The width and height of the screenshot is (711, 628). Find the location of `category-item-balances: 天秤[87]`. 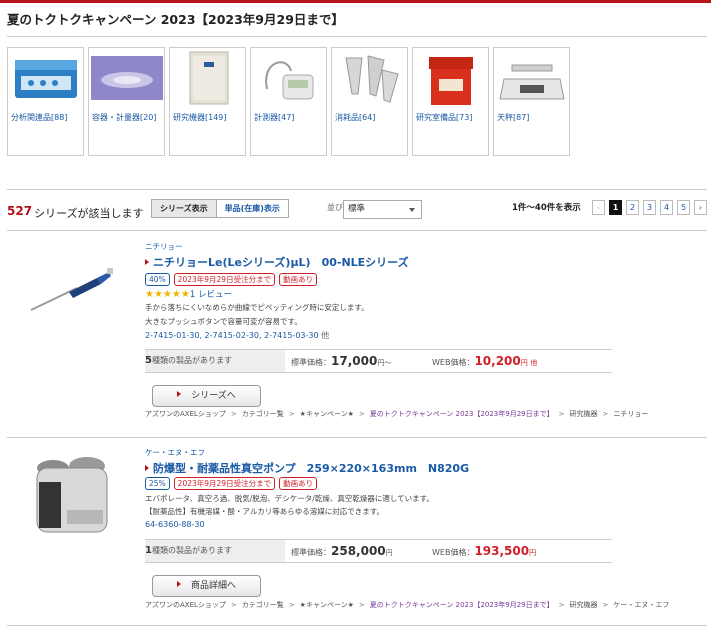

category-item-balances: 天秤[87] is located at coordinates (531, 101).